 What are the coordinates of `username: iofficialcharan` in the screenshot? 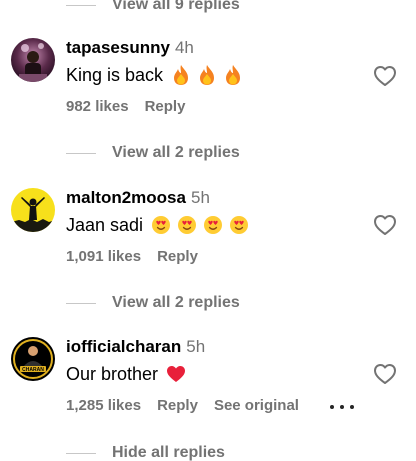 It's located at (123, 347).